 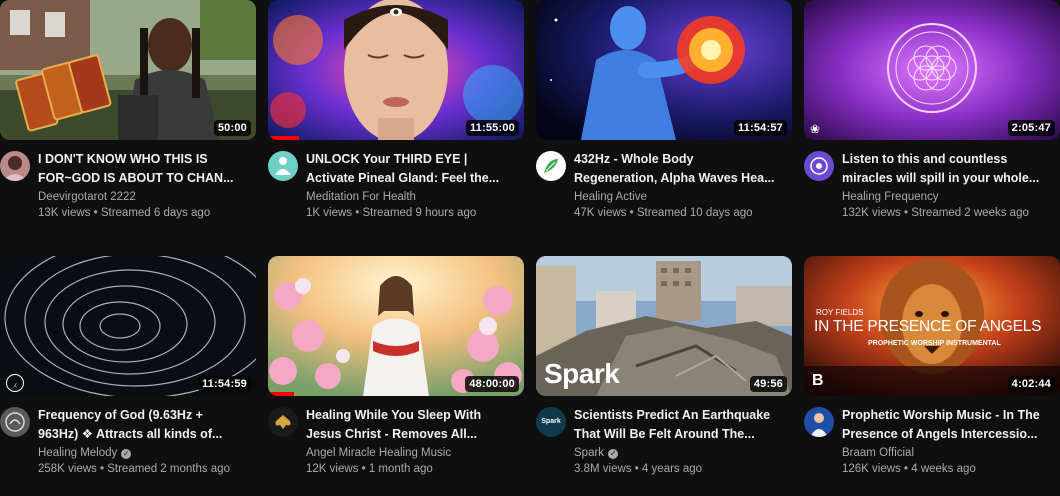 I want to click on view-count: 126K views, so click(x=871, y=469).